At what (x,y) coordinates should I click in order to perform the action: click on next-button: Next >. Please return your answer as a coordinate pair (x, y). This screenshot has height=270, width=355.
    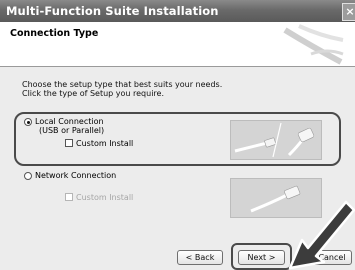
    Looking at the image, I should click on (261, 257).